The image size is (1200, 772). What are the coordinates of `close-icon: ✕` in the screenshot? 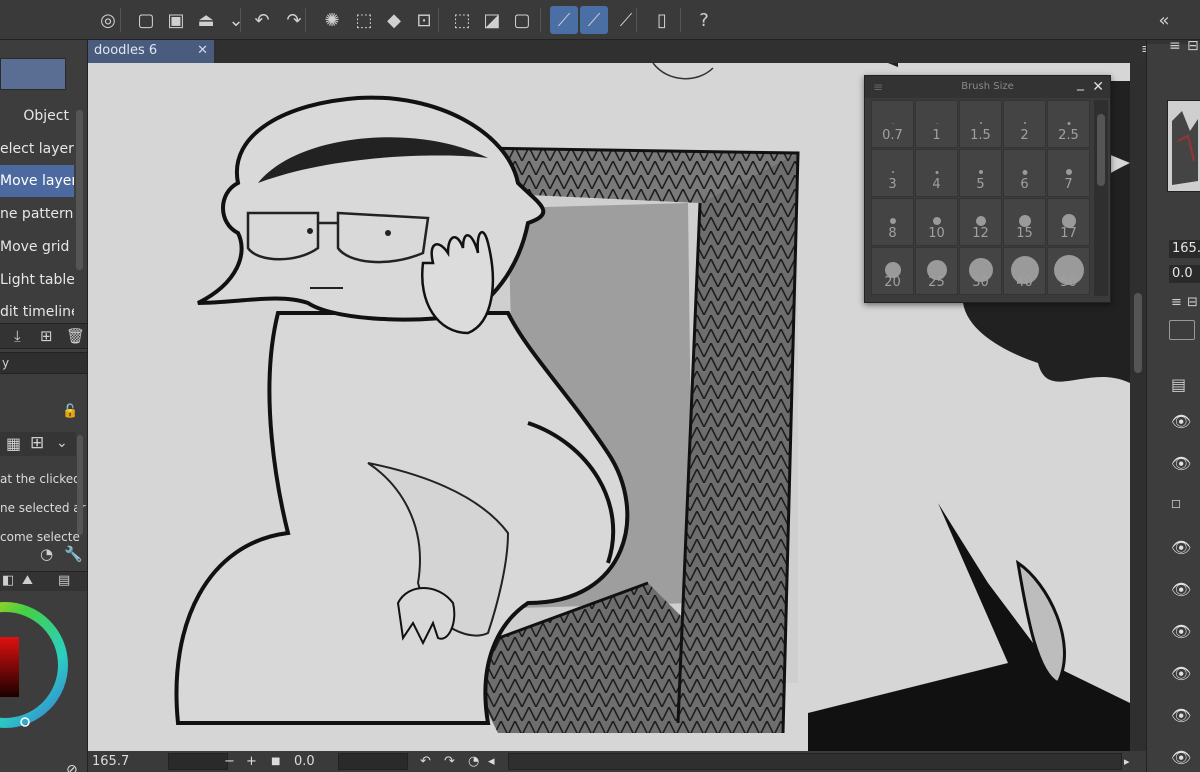 It's located at (1098, 87).